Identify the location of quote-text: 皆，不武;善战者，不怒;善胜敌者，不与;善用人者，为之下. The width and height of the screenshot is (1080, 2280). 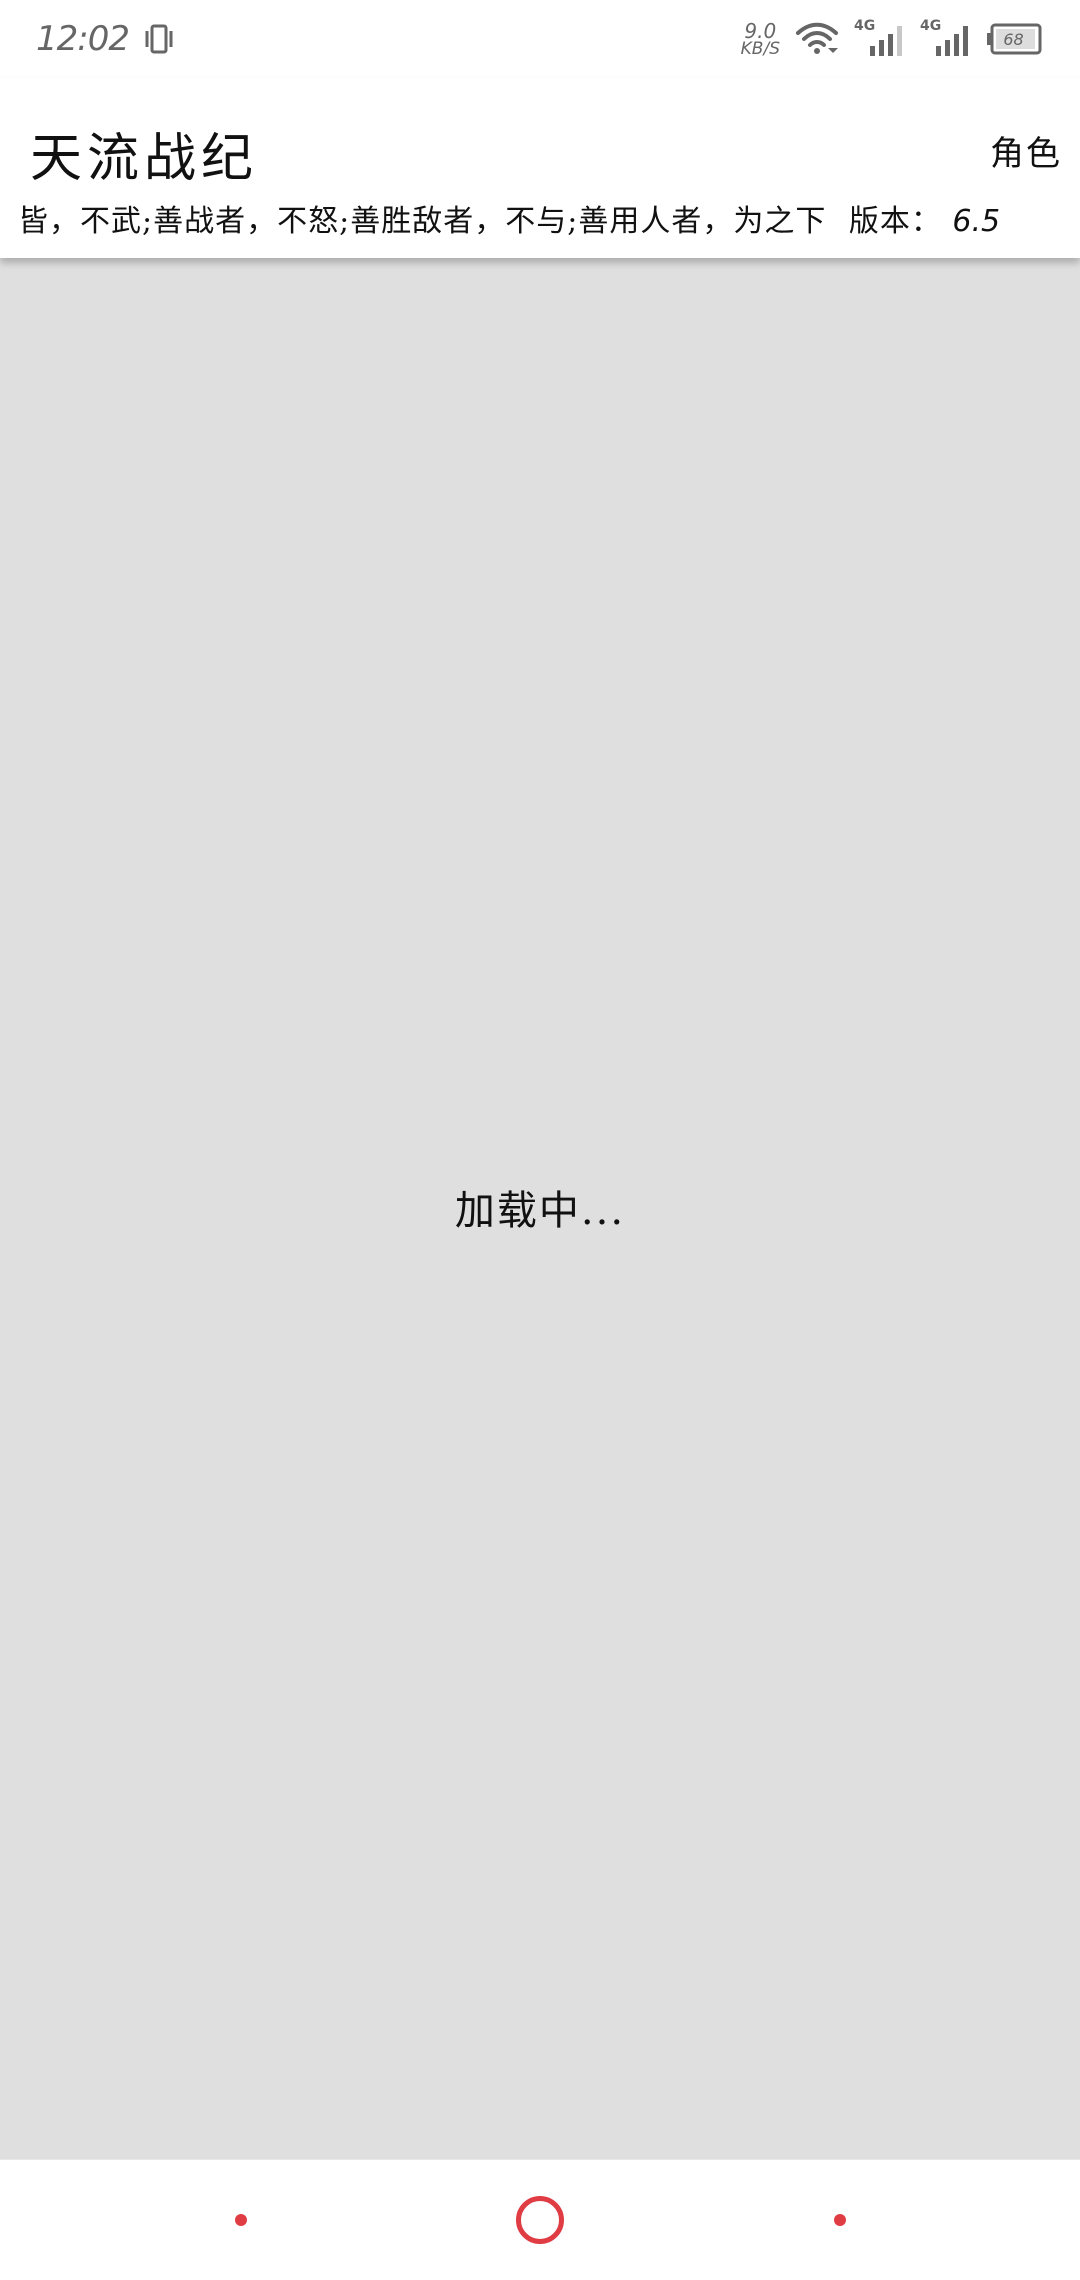
(422, 221).